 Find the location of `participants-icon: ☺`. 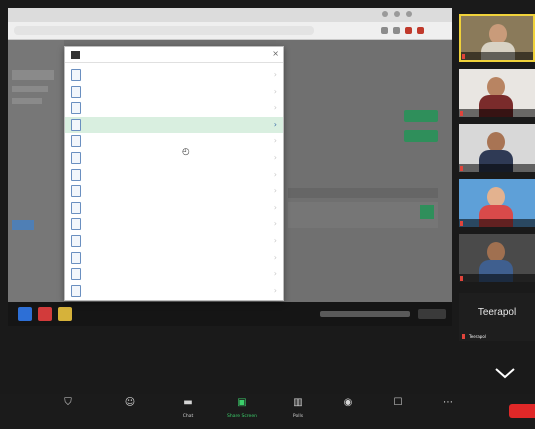

participants-icon: ☺ is located at coordinates (130, 402).